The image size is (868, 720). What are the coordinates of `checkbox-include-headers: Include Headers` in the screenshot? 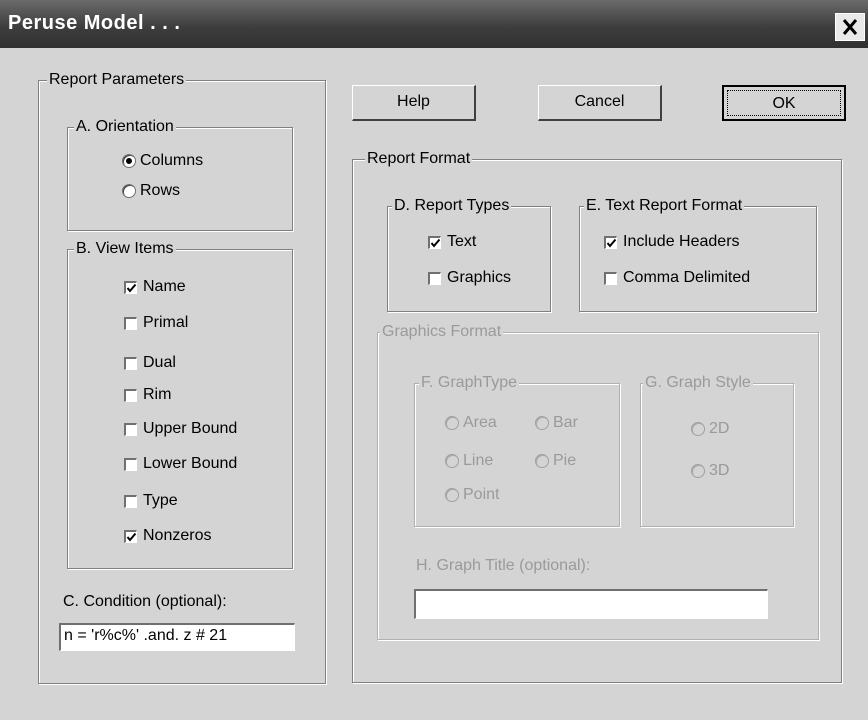 It's located at (672, 242).